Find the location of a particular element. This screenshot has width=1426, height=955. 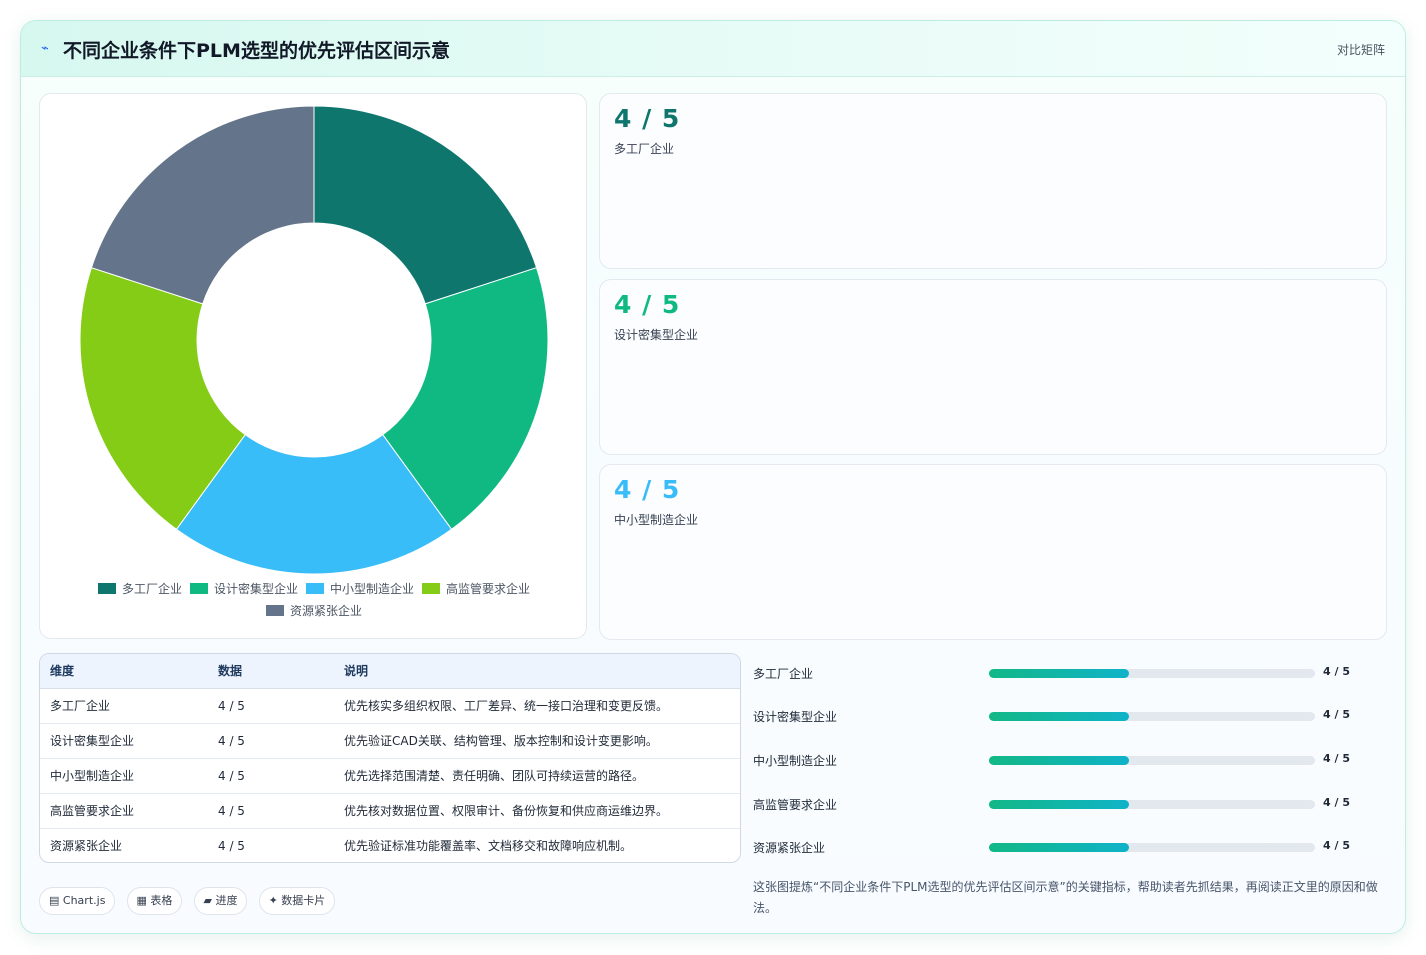

chart-legend: 多工厂企业 设计密集型企业 中小型制造企业 高监管要求企业资源紧张企业 is located at coordinates (314, 600).